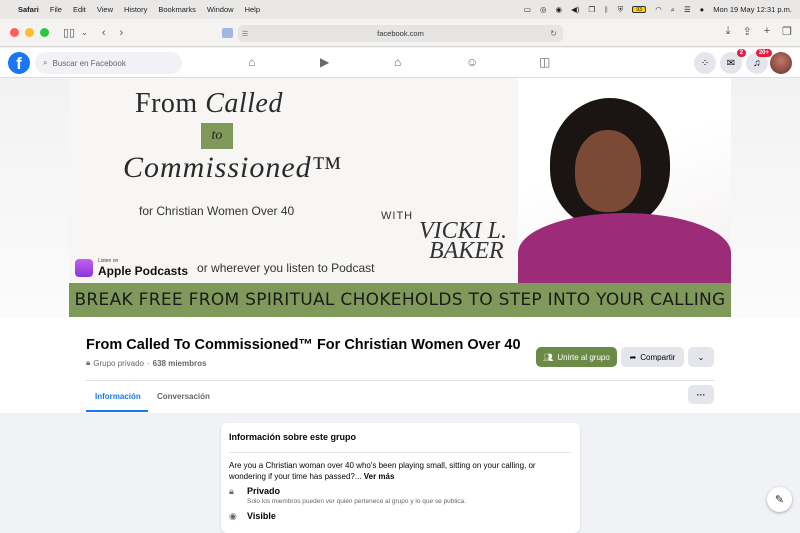 The height and width of the screenshot is (533, 800). I want to click on facebook-logo-icon: f, so click(19, 63).